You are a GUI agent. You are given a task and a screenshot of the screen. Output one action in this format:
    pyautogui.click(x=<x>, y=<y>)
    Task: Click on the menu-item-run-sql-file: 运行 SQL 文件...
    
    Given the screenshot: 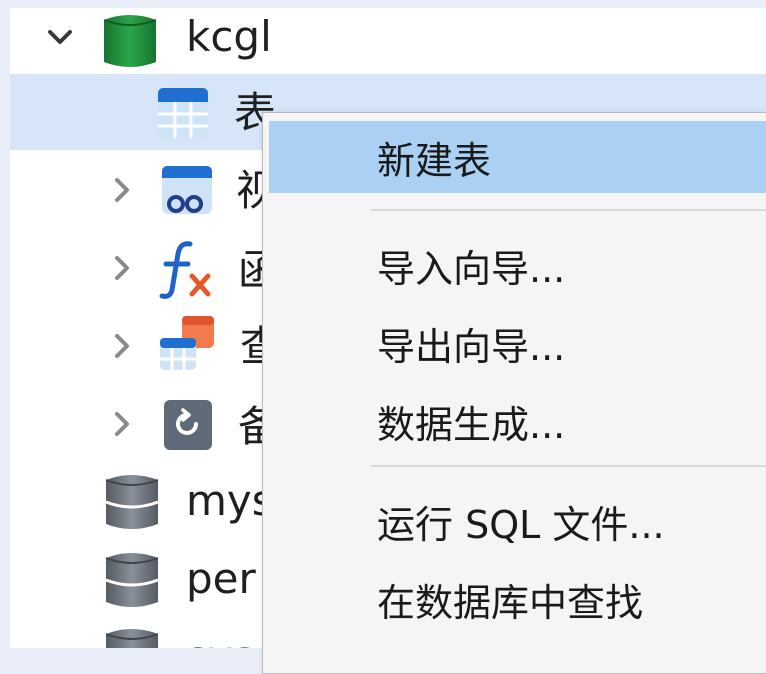 What is the action you would take?
    pyautogui.click(x=517, y=521)
    